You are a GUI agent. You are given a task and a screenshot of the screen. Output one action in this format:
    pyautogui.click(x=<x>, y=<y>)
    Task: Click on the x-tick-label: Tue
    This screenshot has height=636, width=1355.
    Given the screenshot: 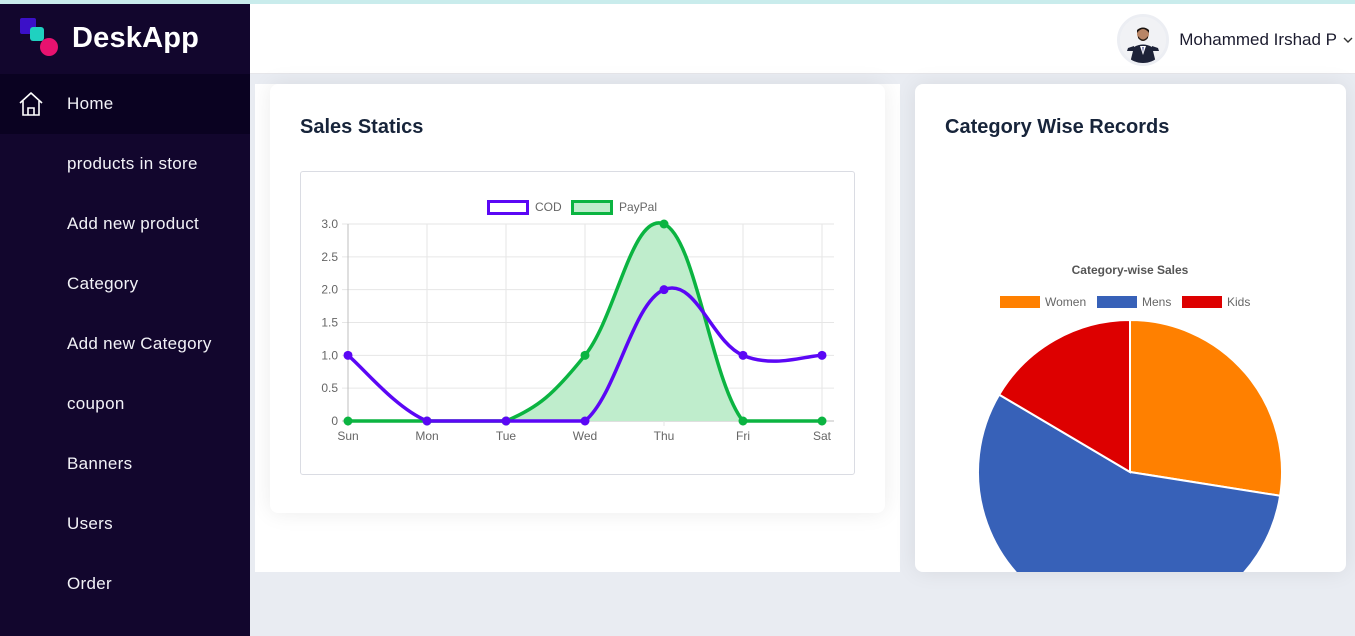 What is the action you would take?
    pyautogui.click(x=506, y=436)
    